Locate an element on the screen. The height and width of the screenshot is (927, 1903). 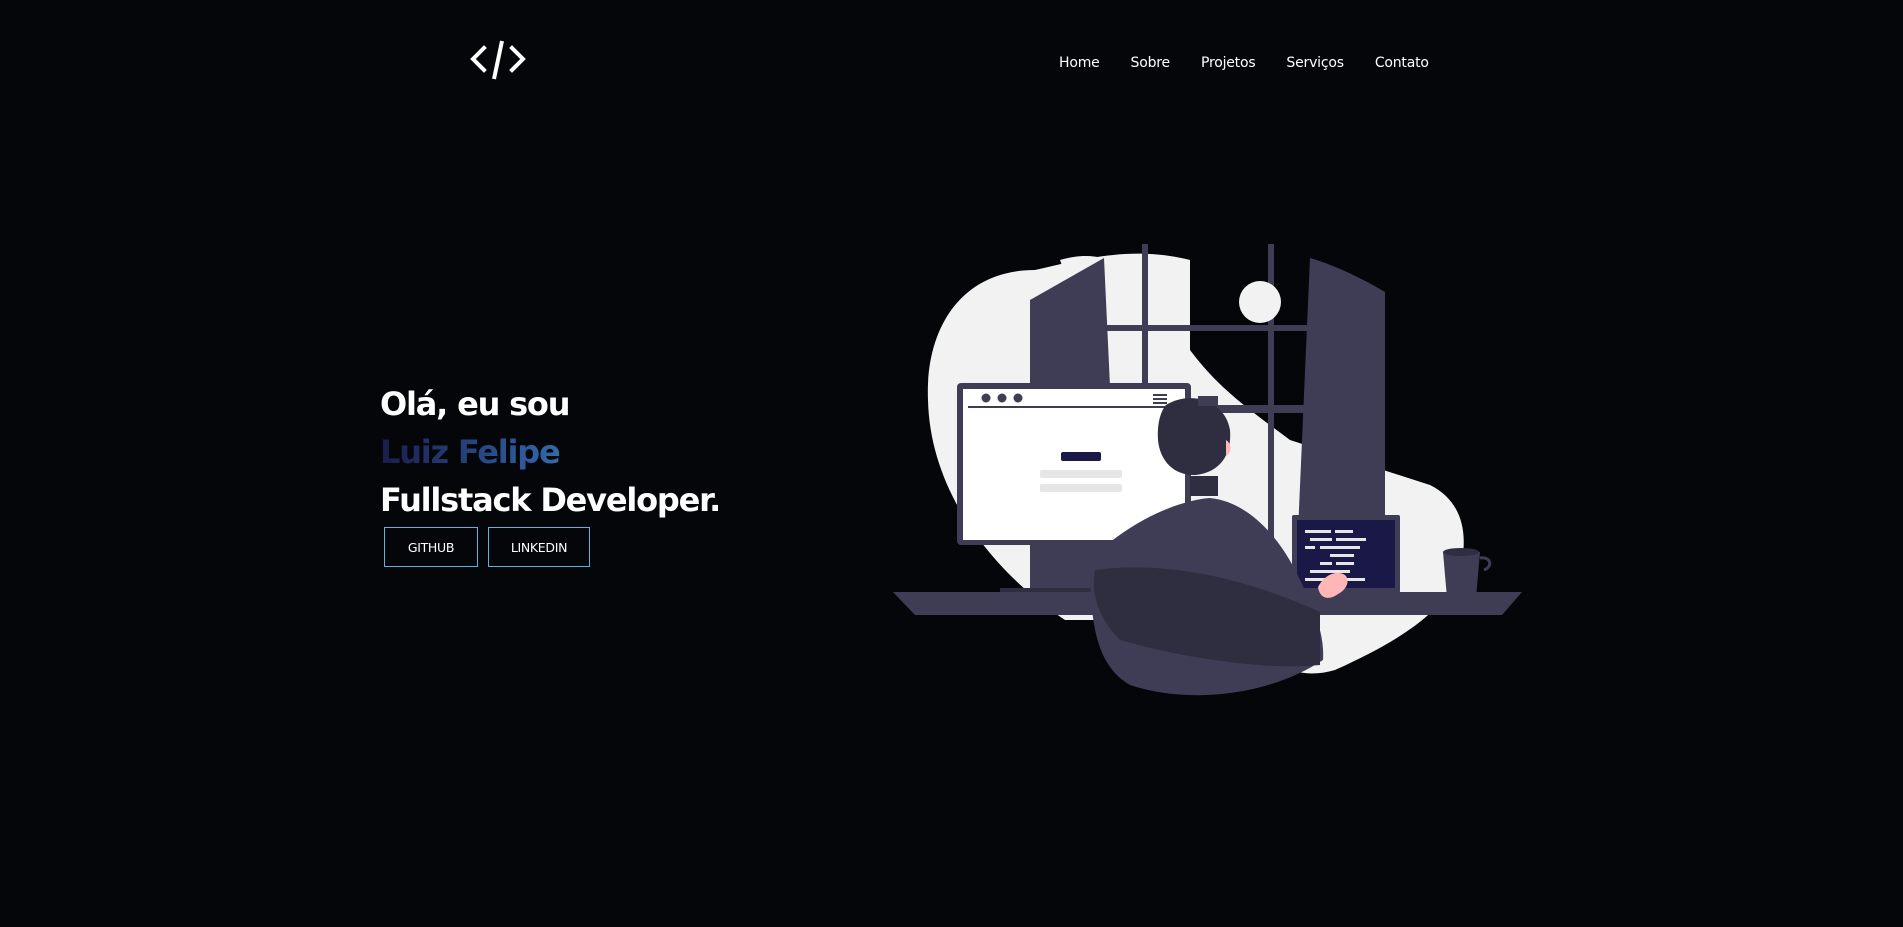
person-head is located at coordinates (1194, 437).